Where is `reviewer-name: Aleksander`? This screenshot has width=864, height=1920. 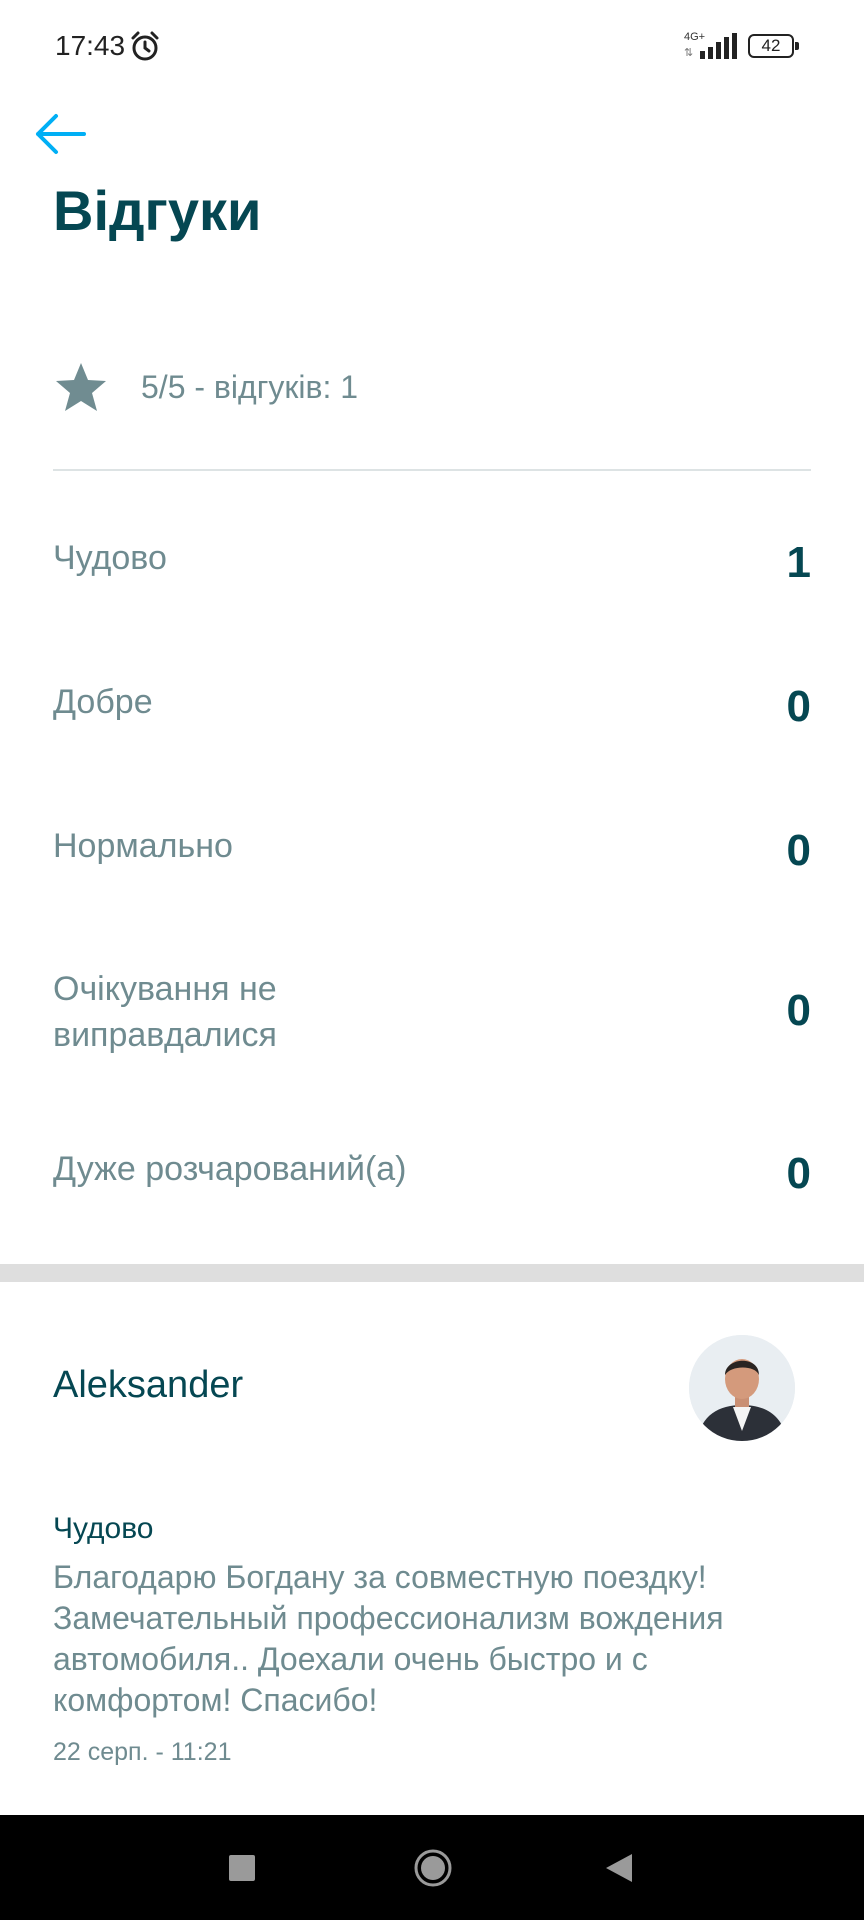
reviewer-name: Aleksander is located at coordinates (148, 1385).